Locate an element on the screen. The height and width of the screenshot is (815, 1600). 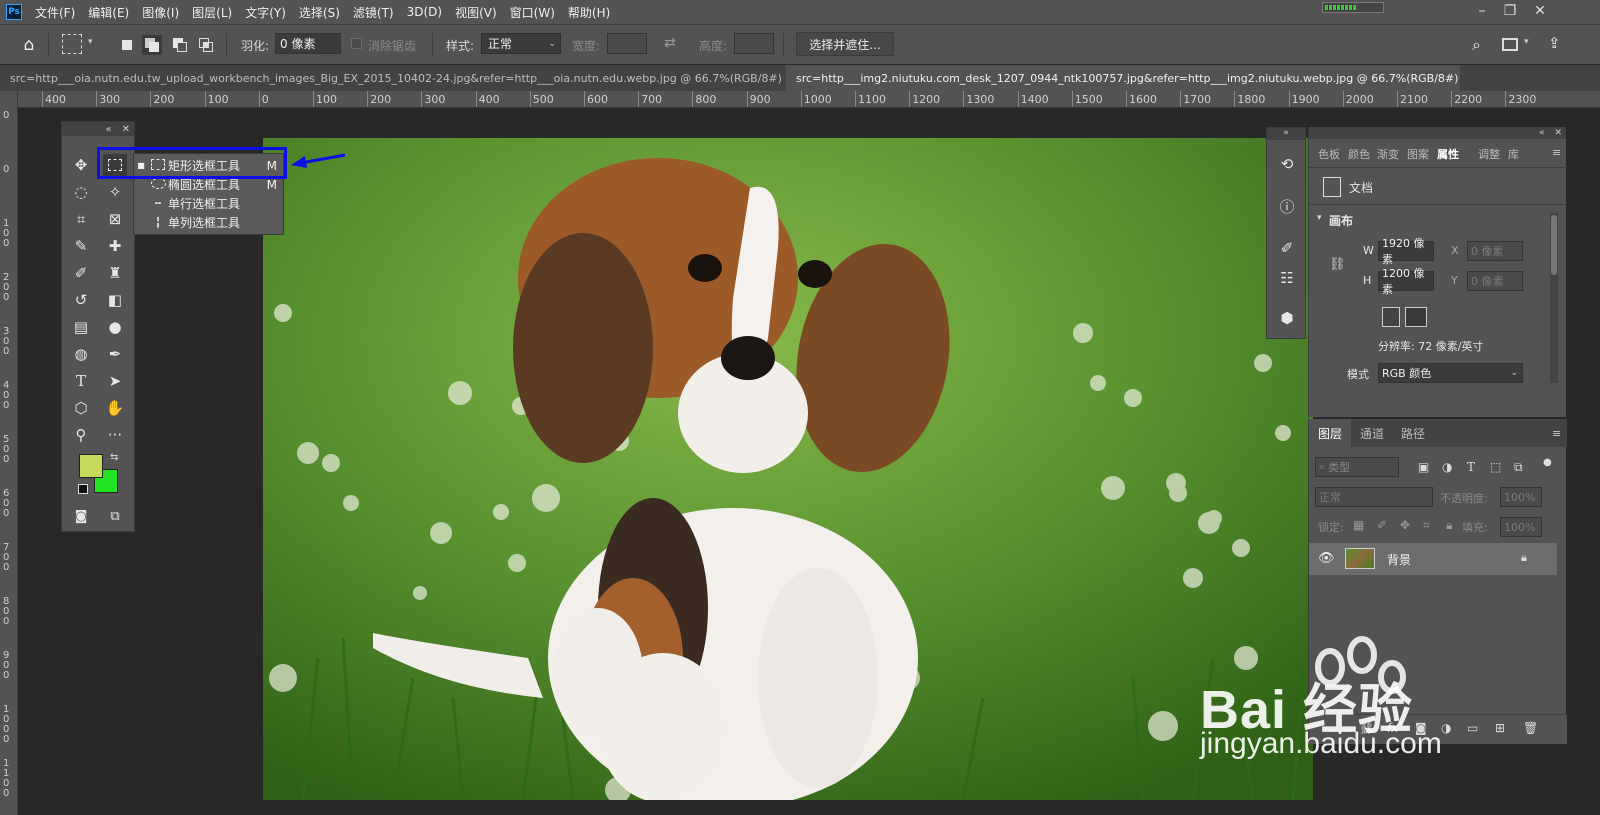
tab-libraries: 库 is located at coordinates (1513, 154).